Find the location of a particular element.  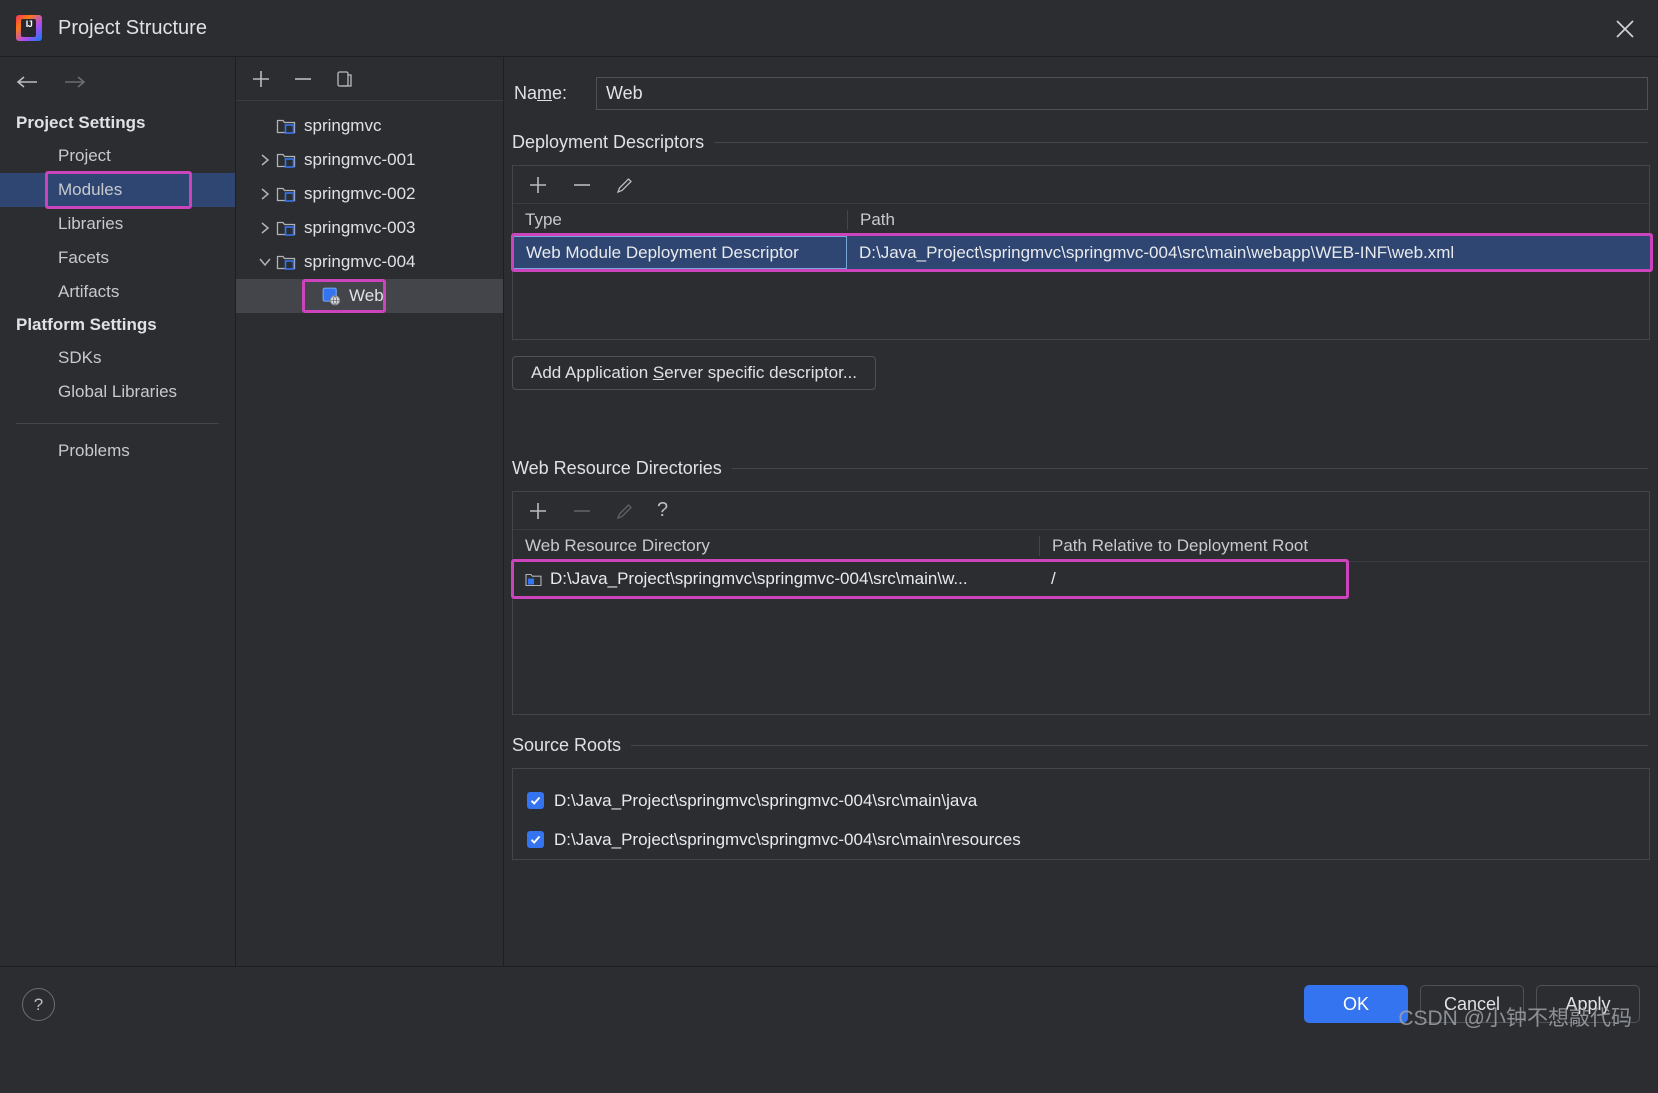

deployment-descriptors-header-row: Type Path is located at coordinates (1081, 220).